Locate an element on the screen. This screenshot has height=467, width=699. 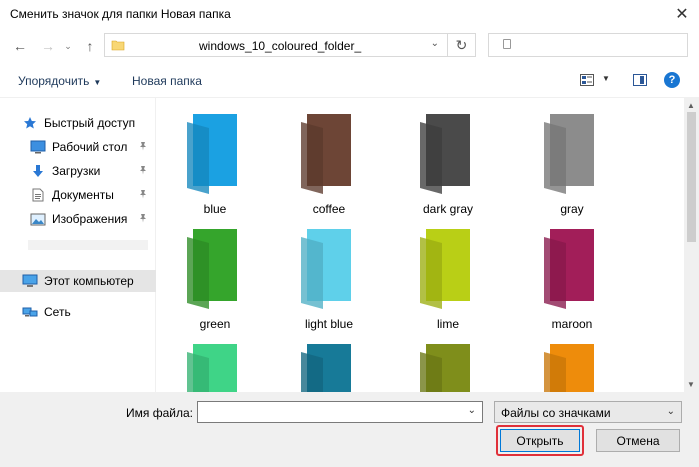
pictures-icon is located at coordinates (38, 219).